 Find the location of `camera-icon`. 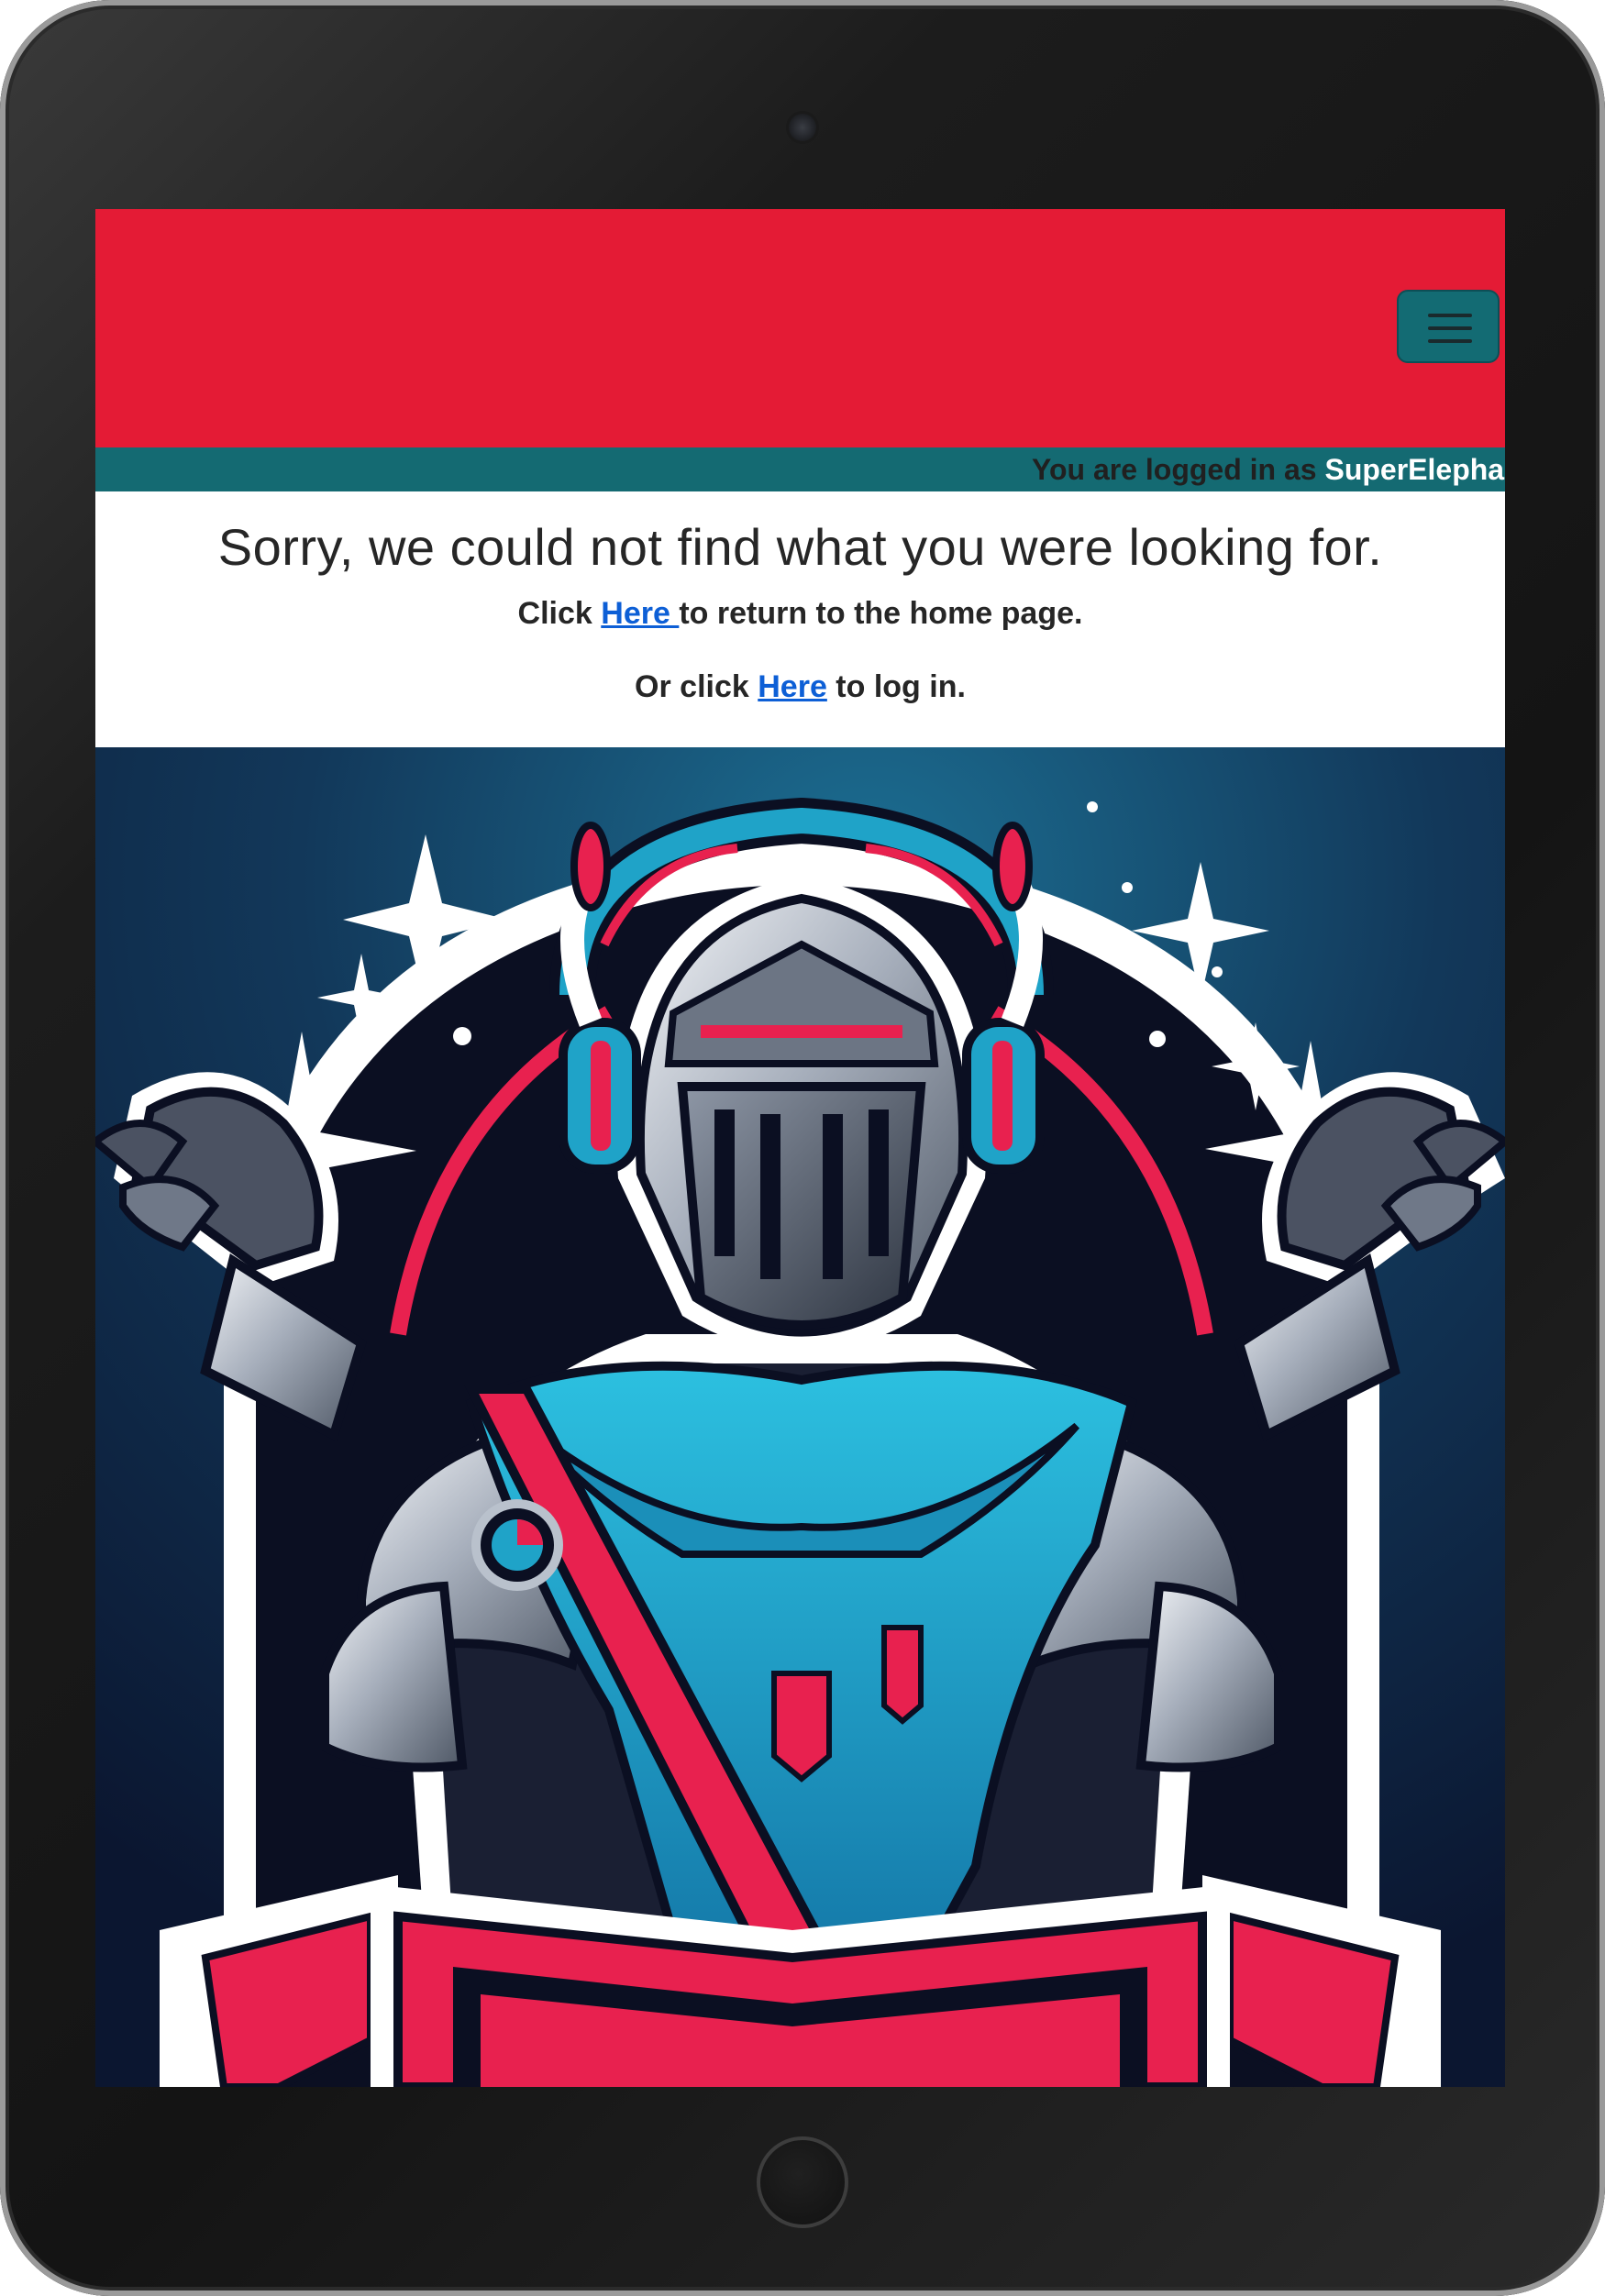

camera-icon is located at coordinates (802, 127).